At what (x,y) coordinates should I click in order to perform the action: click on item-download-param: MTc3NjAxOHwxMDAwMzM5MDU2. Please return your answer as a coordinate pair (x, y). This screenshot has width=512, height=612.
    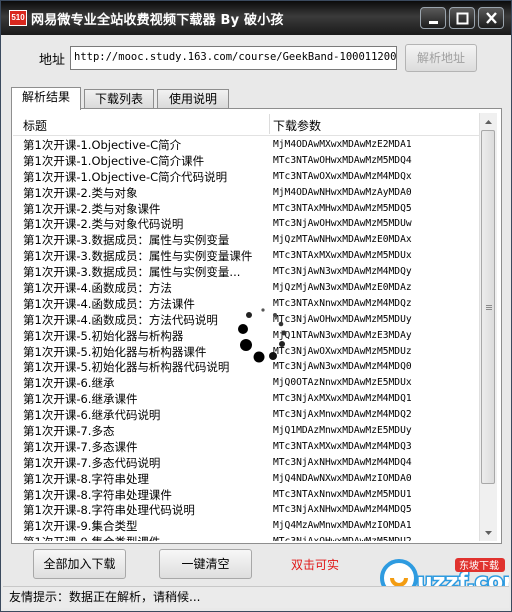
    Looking at the image, I should click on (373, 537).